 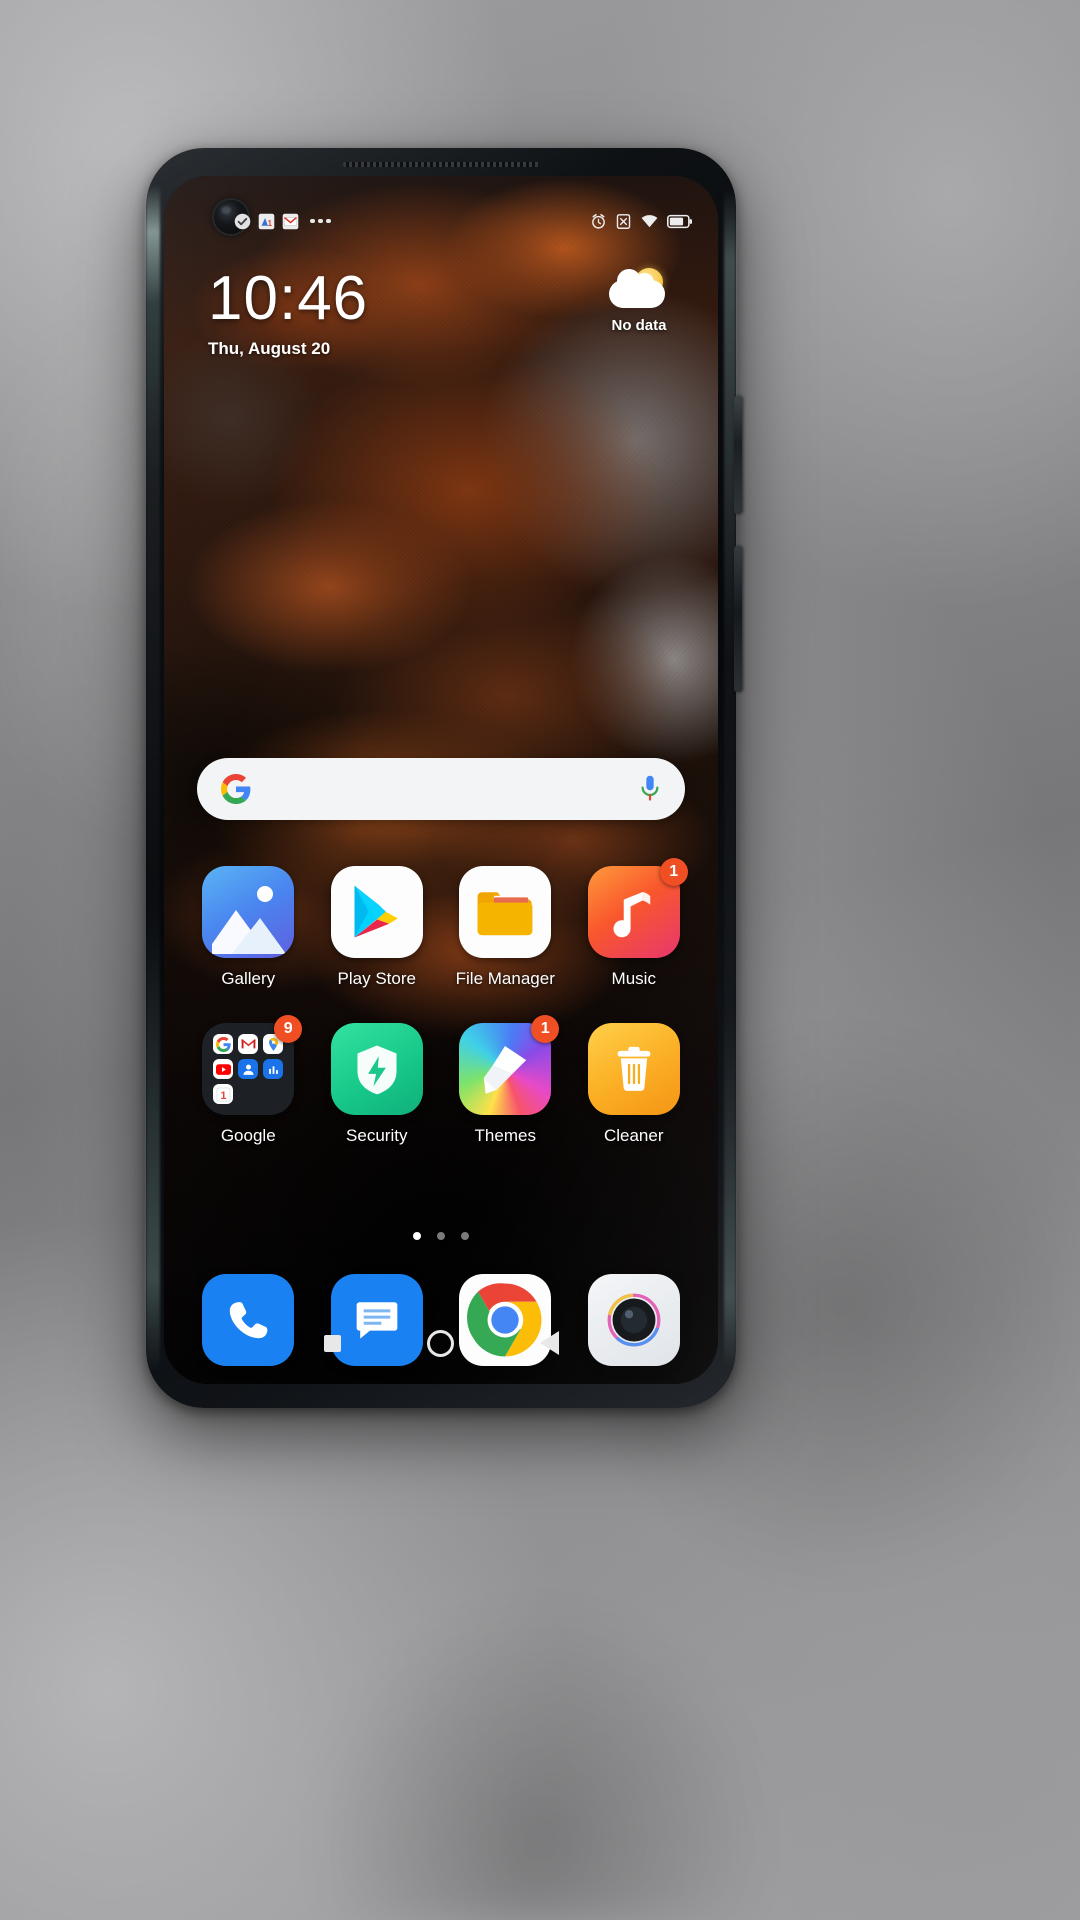 I want to click on app-themes: 1 Themes, so click(x=505, y=1078).